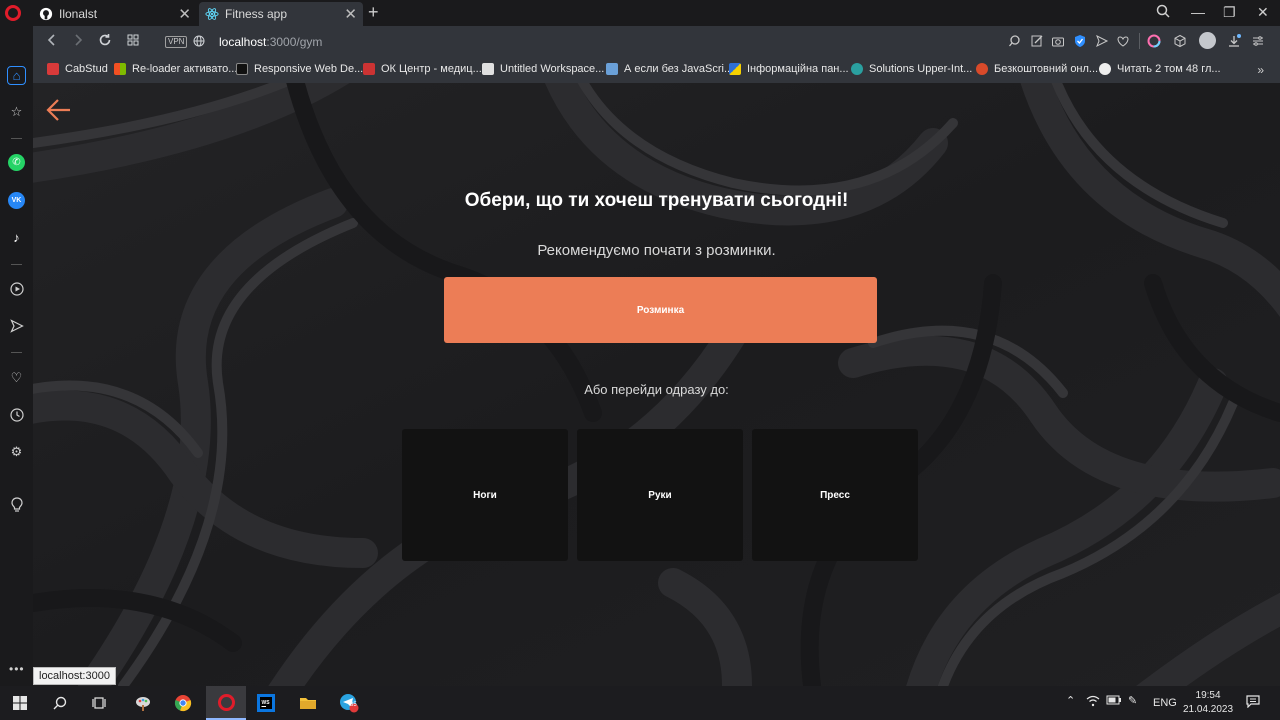  Describe the element at coordinates (1037, 41) in the screenshot. I see `edit-icon` at that location.